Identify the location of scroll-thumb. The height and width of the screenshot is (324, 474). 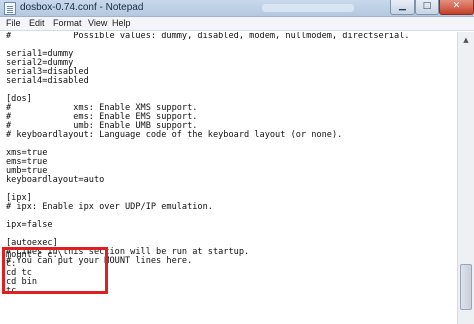
(466, 287).